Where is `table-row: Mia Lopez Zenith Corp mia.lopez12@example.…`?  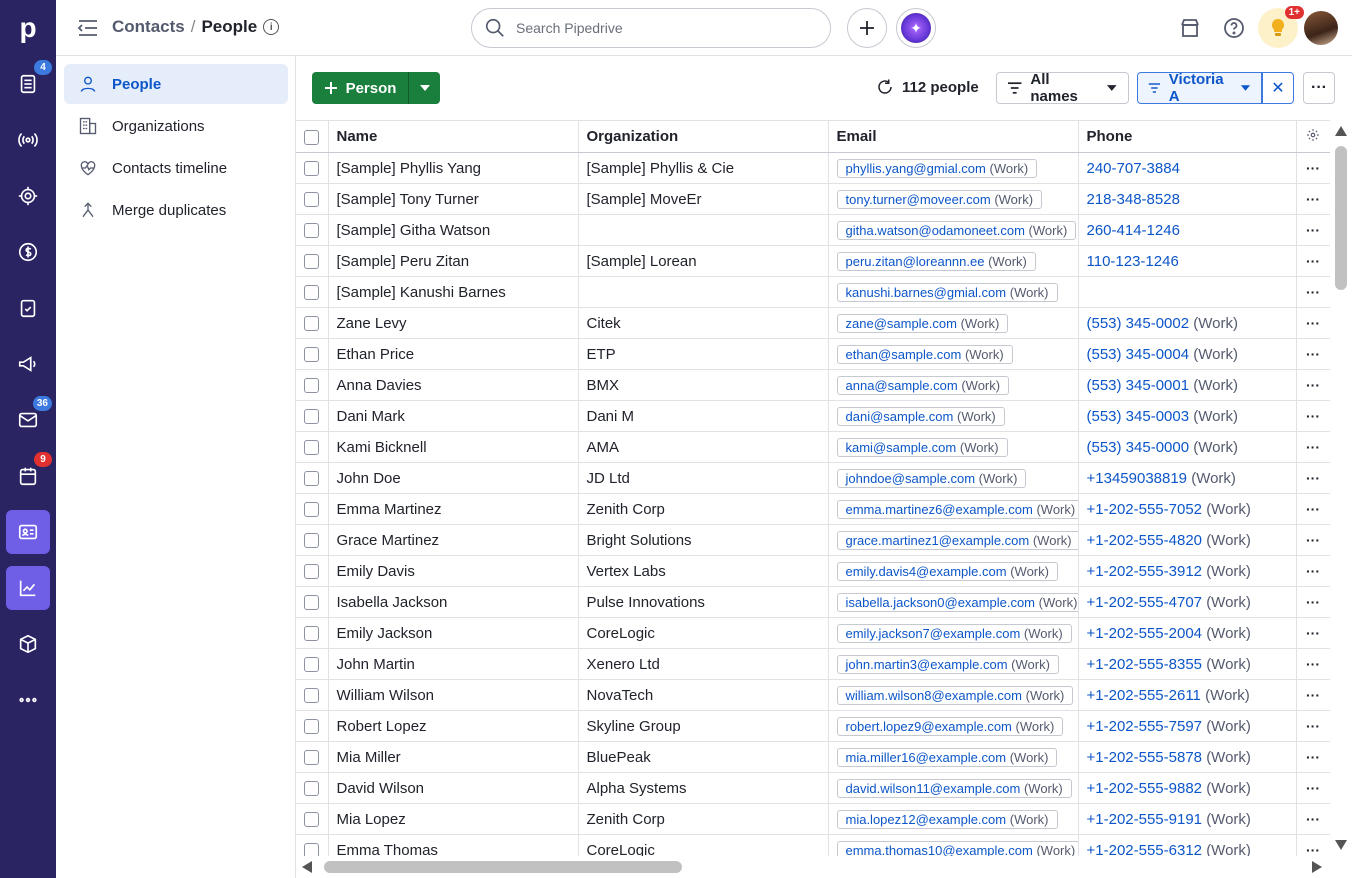 table-row: Mia Lopez Zenith Corp mia.lopez12@example.… is located at coordinates (813, 819).